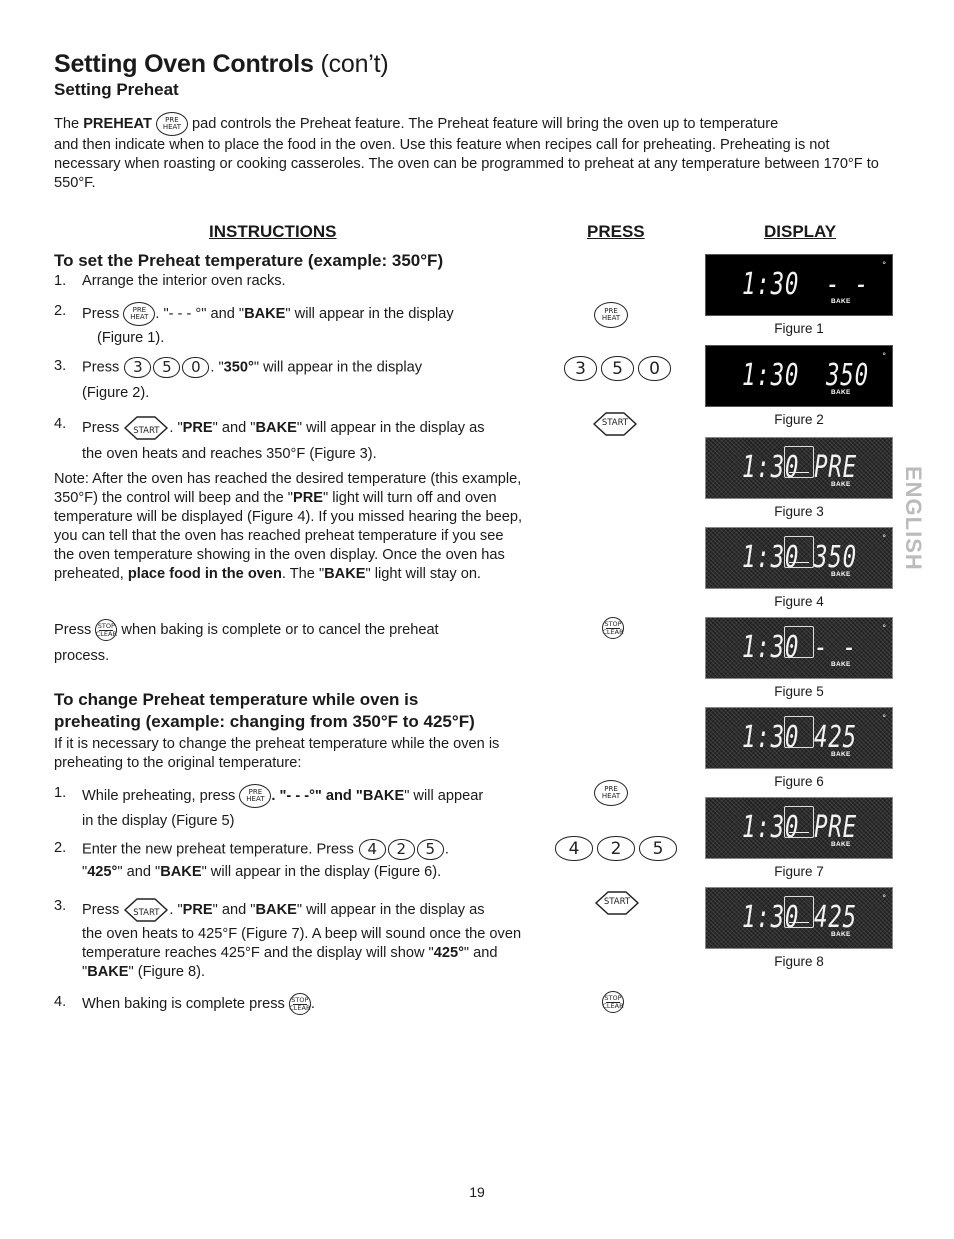 This screenshot has width=954, height=1239. I want to click on page-title: Setting Oven Controls (con’t), so click(221, 64).